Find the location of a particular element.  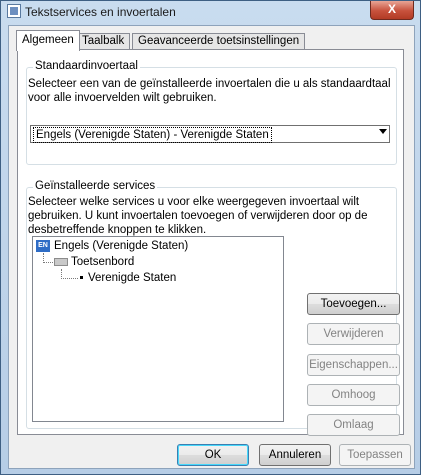

move-up-button: Omhoog is located at coordinates (353, 395).